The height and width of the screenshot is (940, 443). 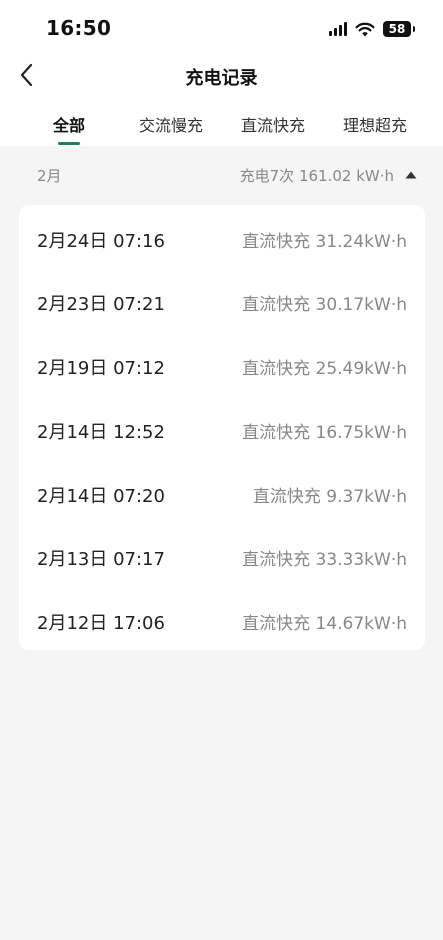 What do you see at coordinates (399, 29) in the screenshot?
I see `battery-icon: 58` at bounding box center [399, 29].